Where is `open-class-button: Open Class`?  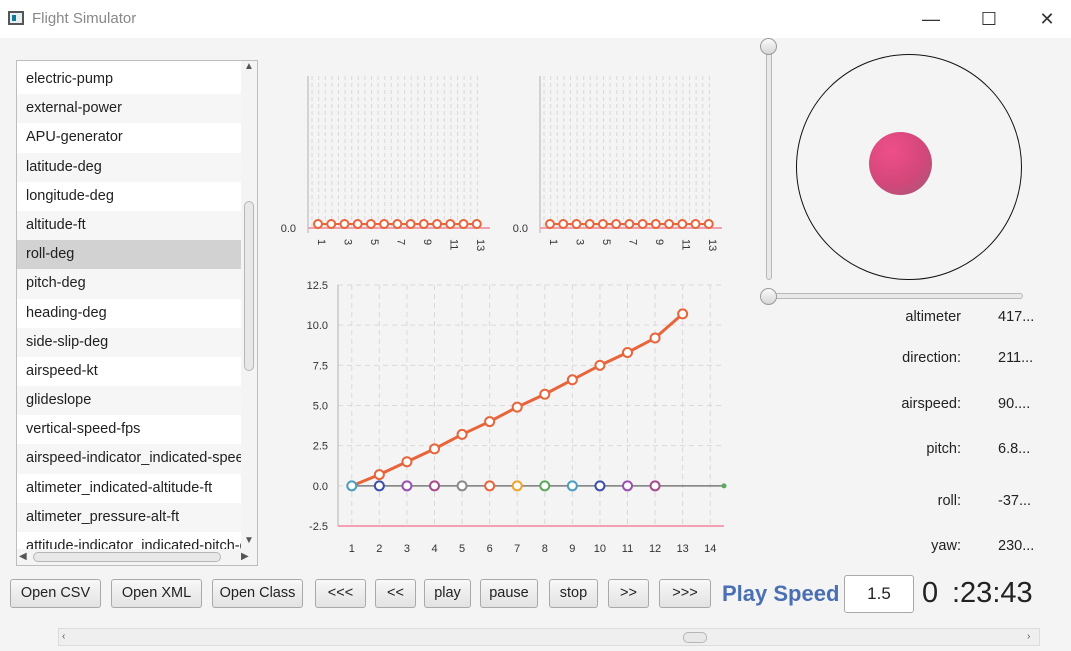 open-class-button: Open Class is located at coordinates (257, 593).